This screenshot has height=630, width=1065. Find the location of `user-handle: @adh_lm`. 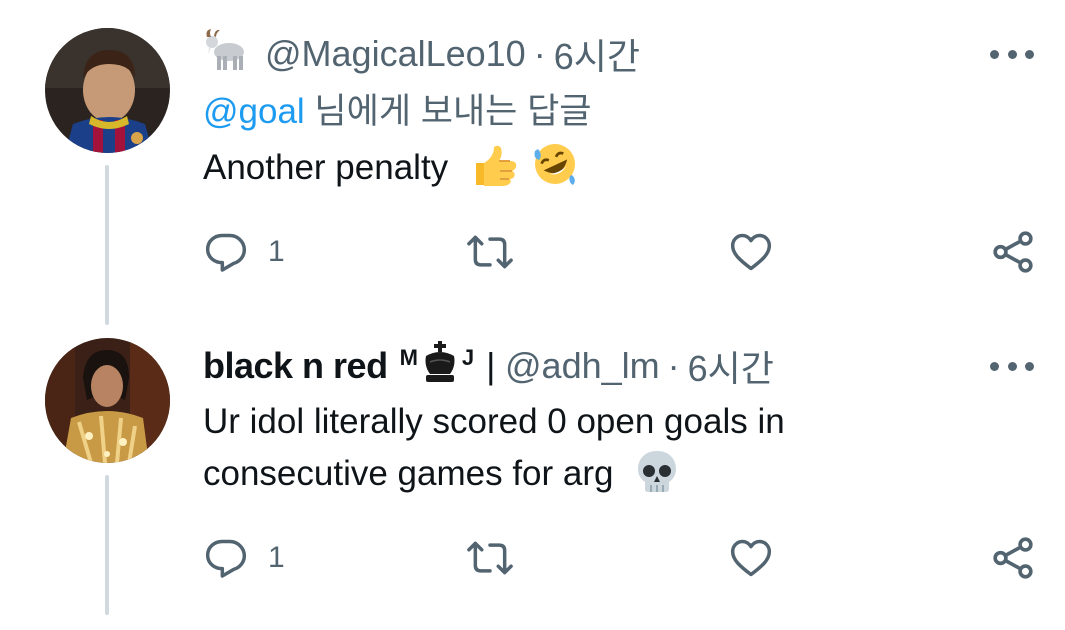

user-handle: @adh_lm is located at coordinates (582, 366).